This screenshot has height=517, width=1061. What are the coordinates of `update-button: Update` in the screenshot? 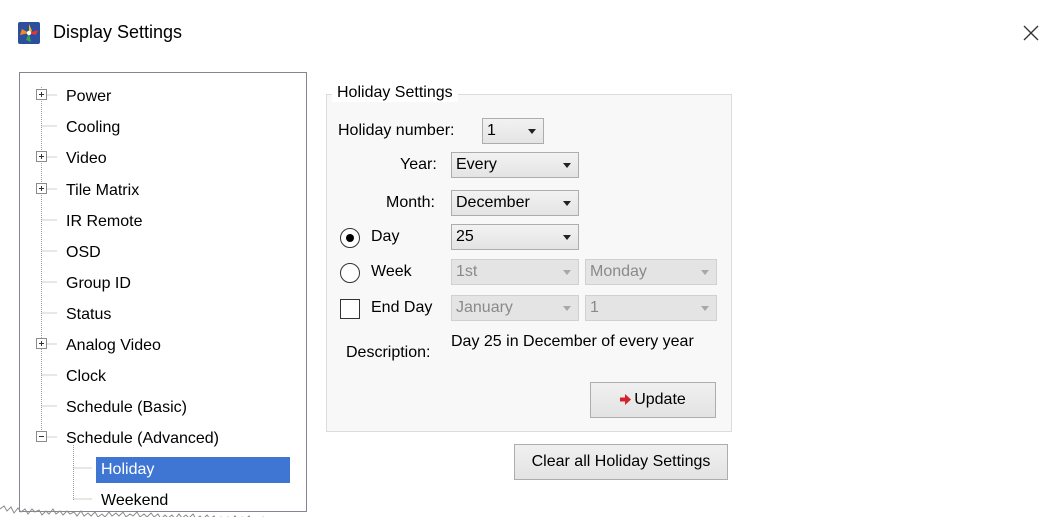 It's located at (653, 400).